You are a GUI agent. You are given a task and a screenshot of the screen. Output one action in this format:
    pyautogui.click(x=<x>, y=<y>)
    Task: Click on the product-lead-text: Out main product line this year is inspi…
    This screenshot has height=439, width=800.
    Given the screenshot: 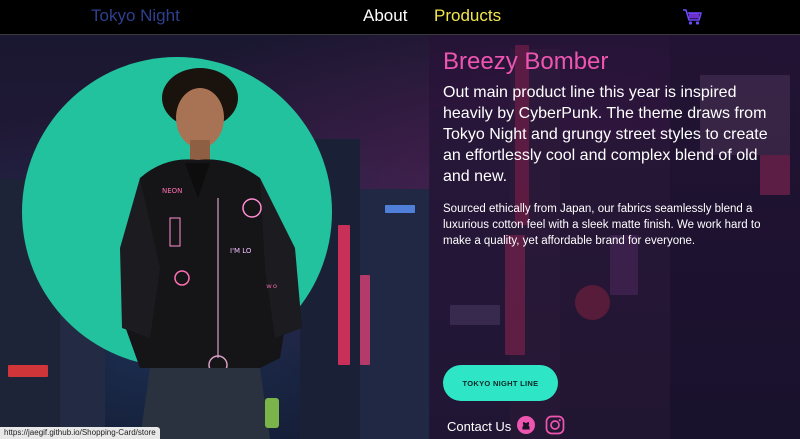 What is the action you would take?
    pyautogui.click(x=605, y=134)
    